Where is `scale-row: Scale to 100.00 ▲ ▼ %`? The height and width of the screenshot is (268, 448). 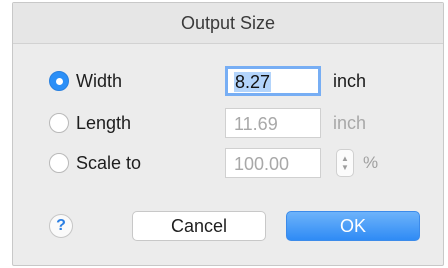 scale-row: Scale to 100.00 ▲ ▼ % is located at coordinates (228, 163).